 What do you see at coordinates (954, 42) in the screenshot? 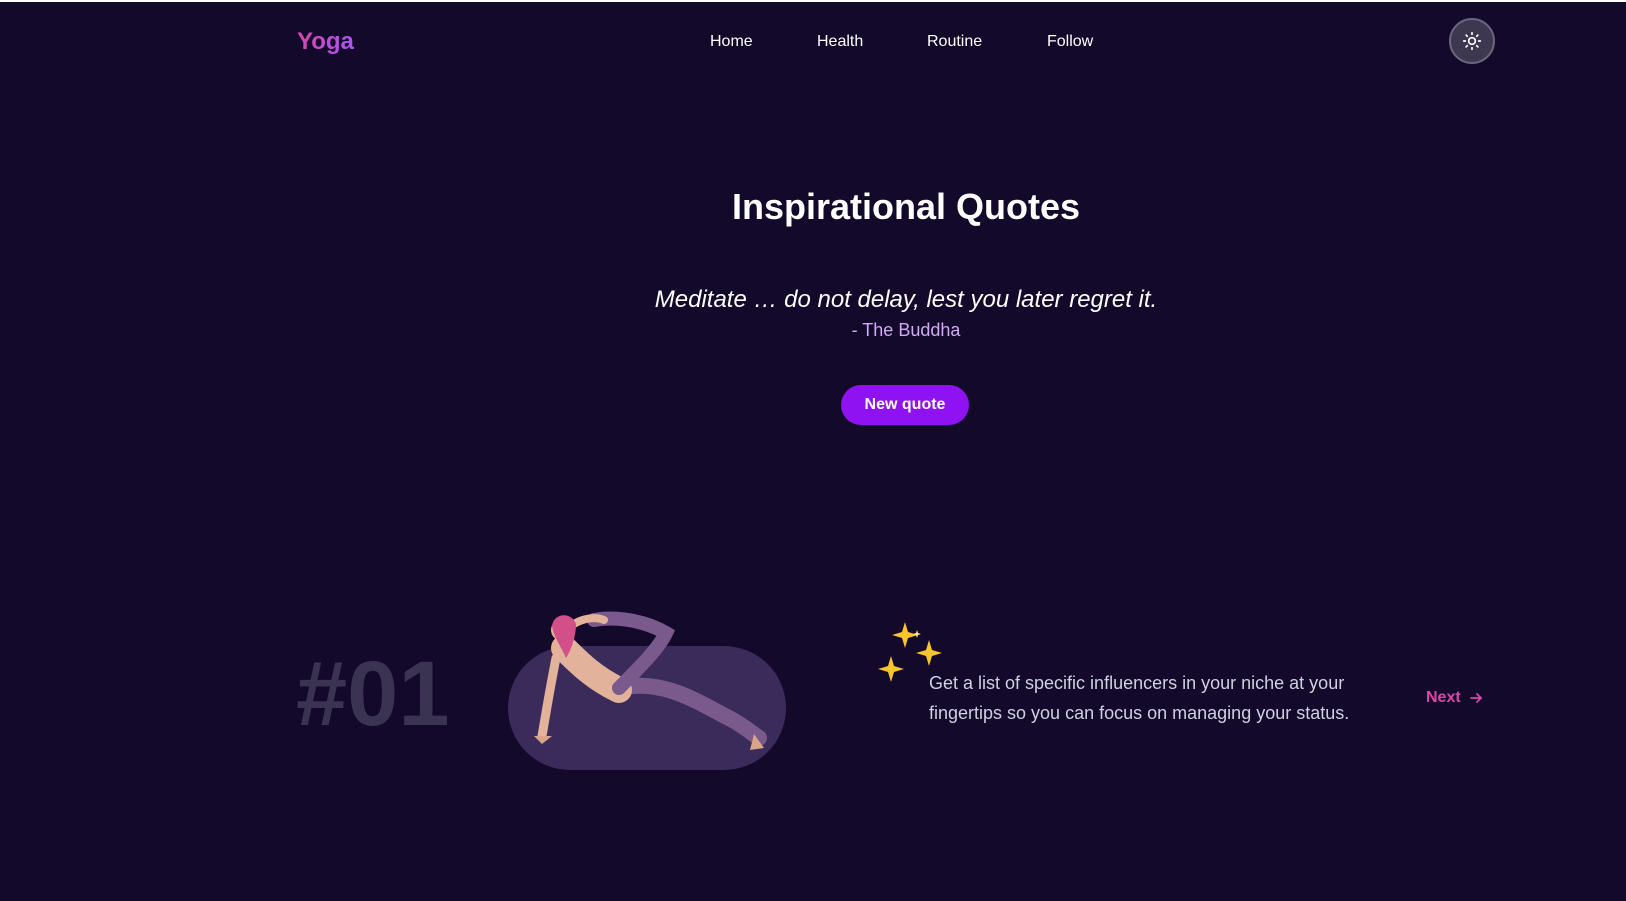
I see `nav-item-routine: Routine` at bounding box center [954, 42].